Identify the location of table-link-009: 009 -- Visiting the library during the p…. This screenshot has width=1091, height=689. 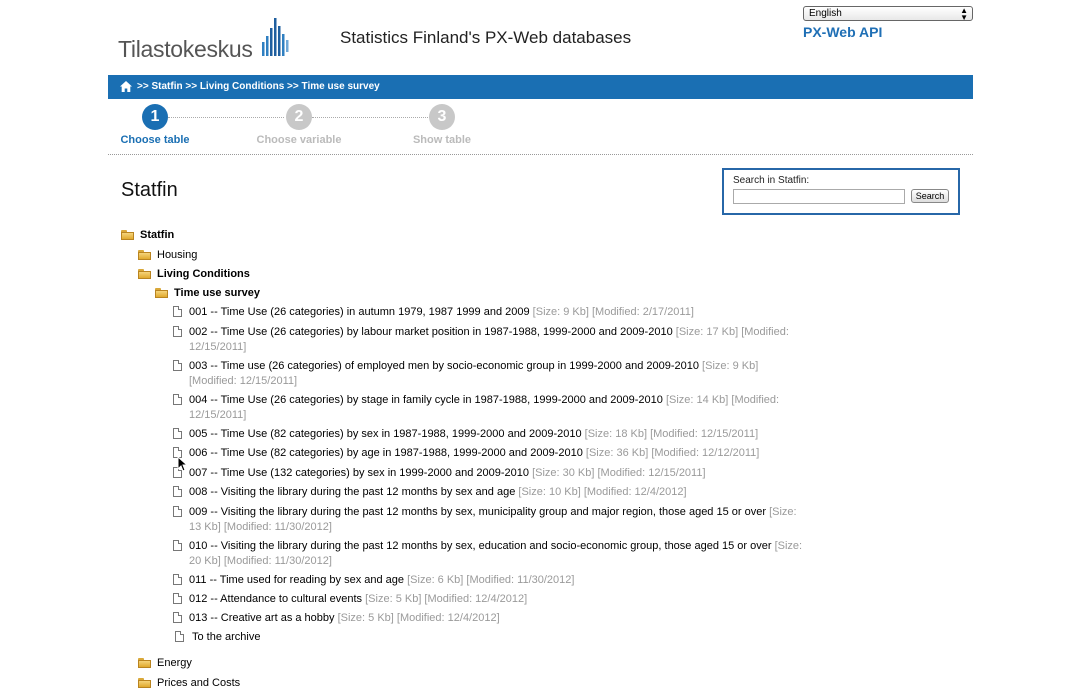
(499, 520).